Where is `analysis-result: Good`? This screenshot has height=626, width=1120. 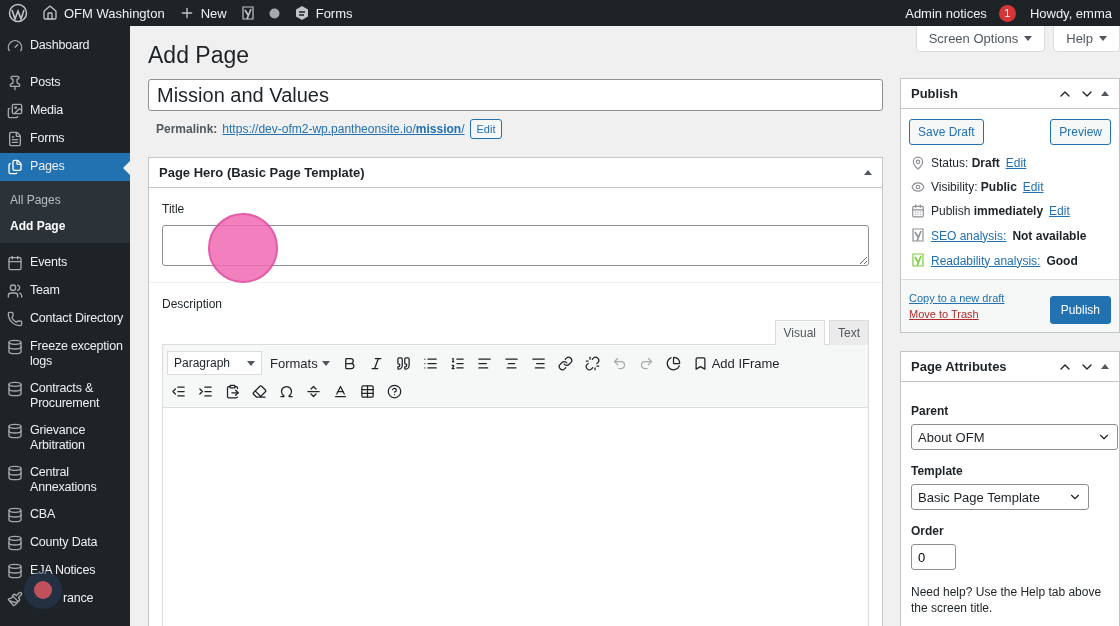 analysis-result: Good is located at coordinates (1062, 260).